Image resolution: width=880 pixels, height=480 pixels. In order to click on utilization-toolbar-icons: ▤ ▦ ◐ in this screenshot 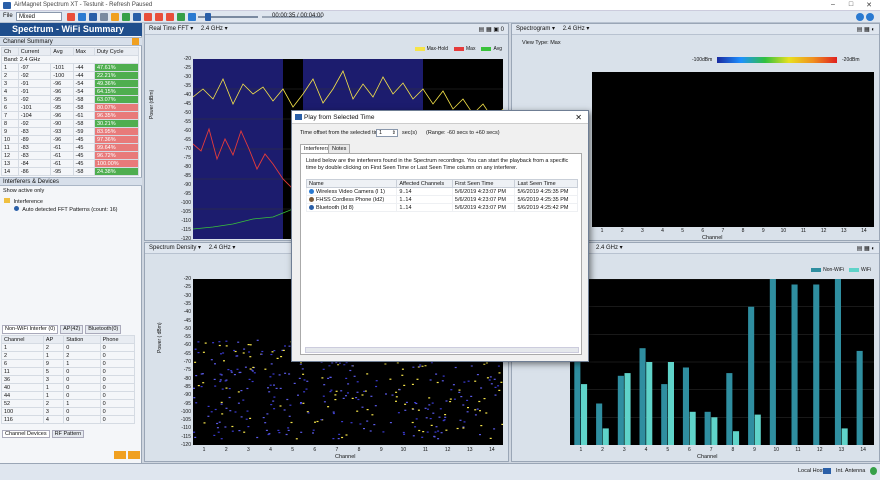, I will do `click(866, 249)`.